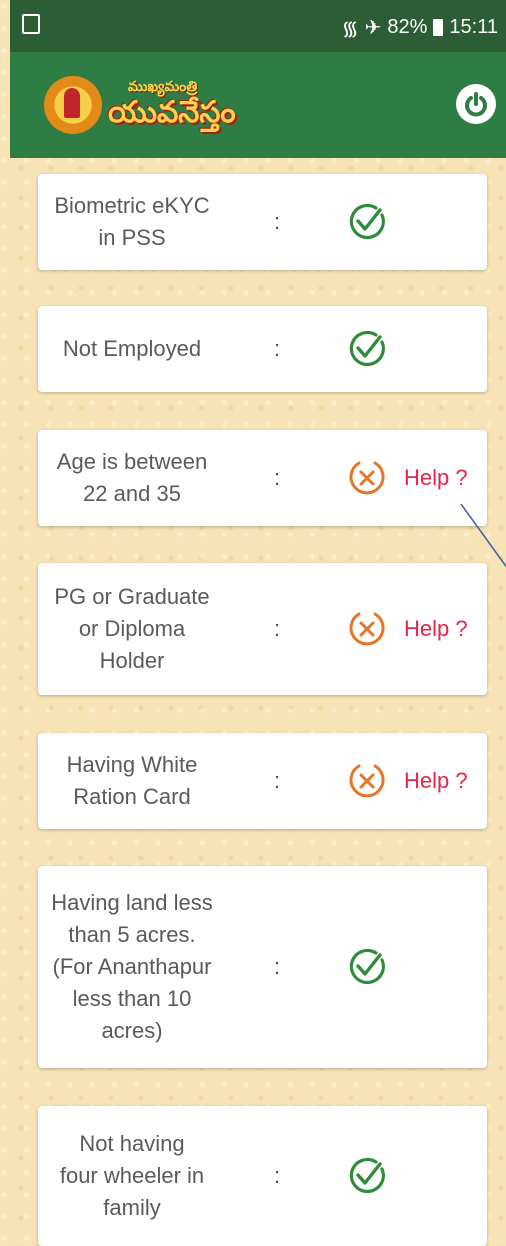 This screenshot has height=1246, width=506. What do you see at coordinates (483, 535) in the screenshot?
I see `annotation-line` at bounding box center [483, 535].